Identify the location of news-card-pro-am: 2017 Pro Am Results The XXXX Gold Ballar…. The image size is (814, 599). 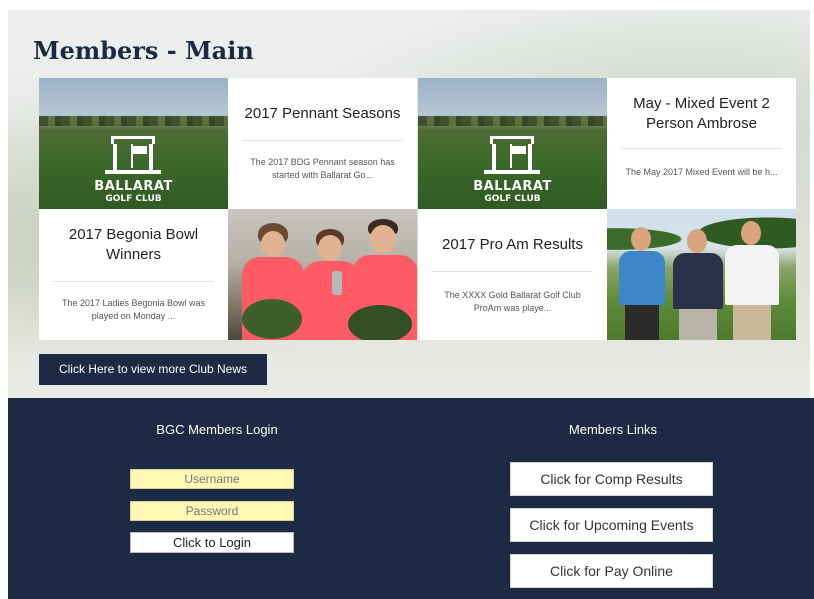
(512, 274).